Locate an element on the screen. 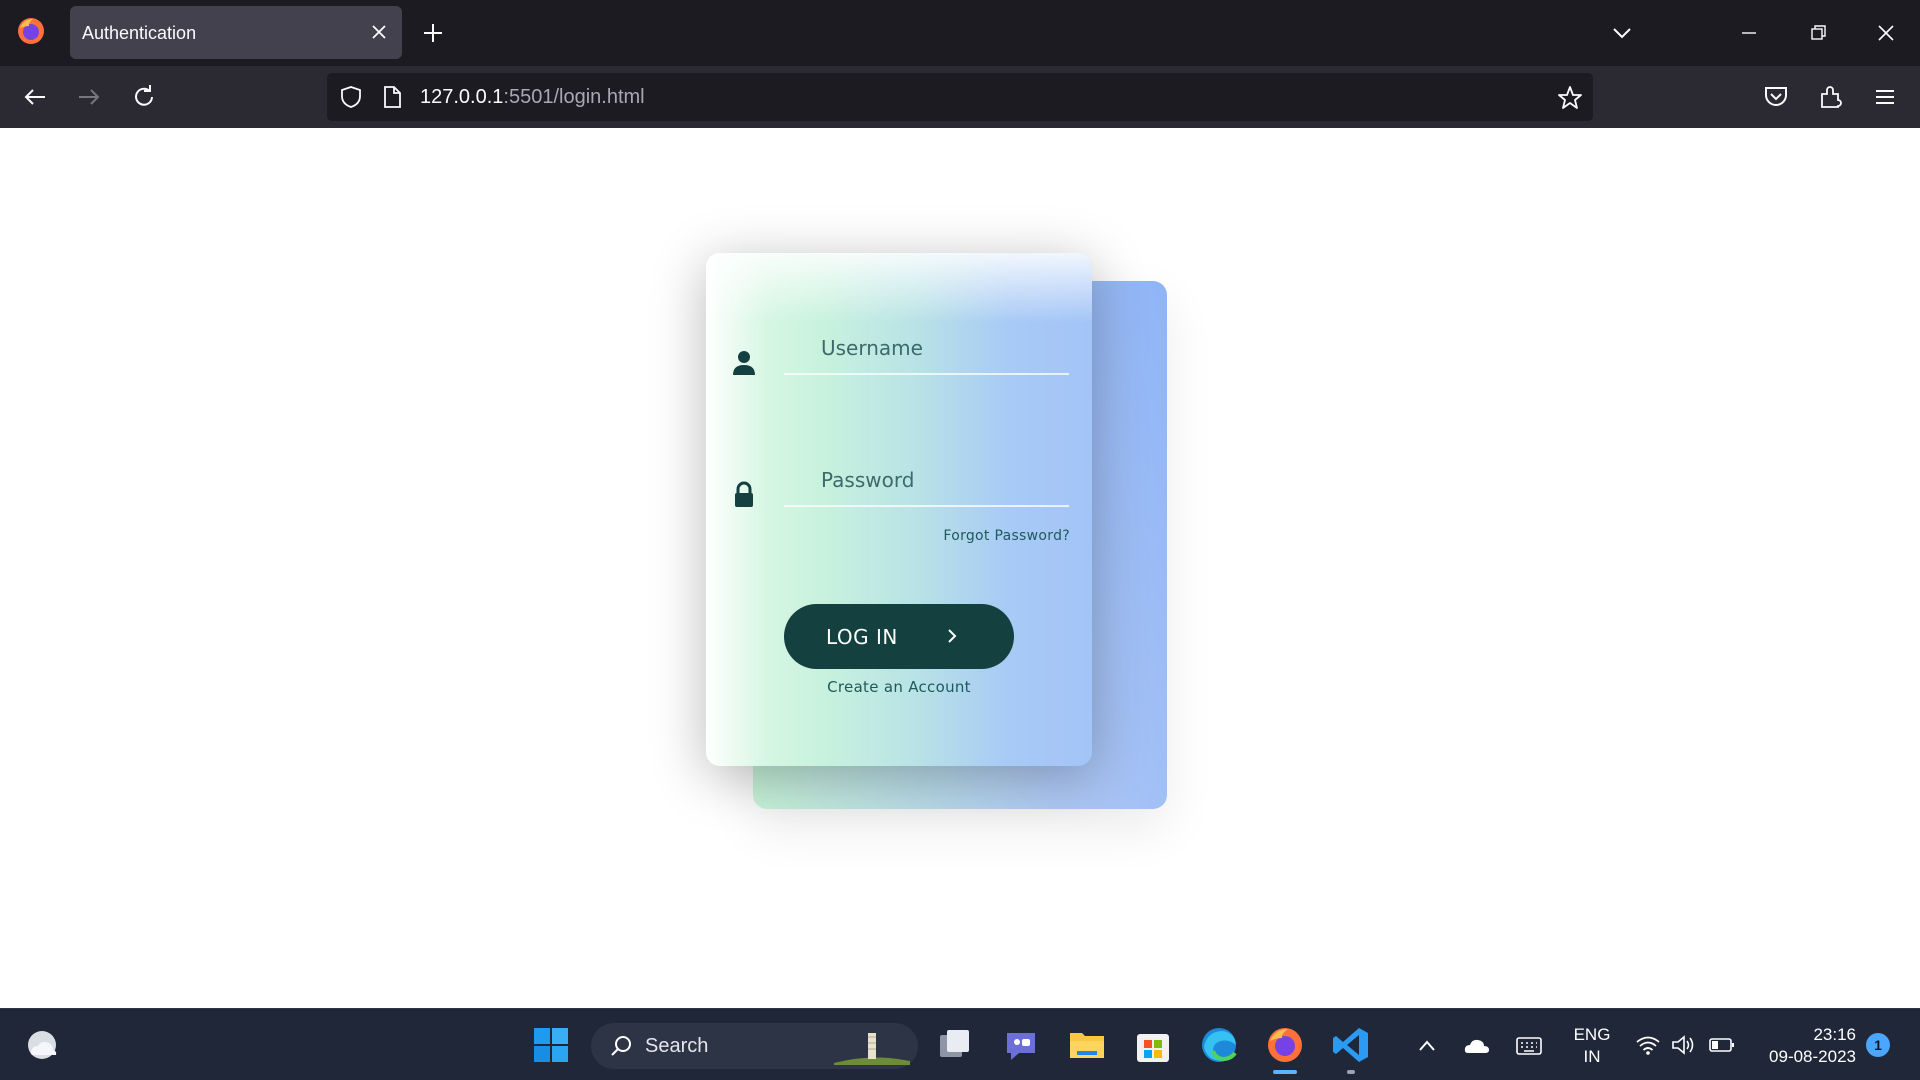 The height and width of the screenshot is (1080, 1920). login-button: LOG IN is located at coordinates (899, 636).